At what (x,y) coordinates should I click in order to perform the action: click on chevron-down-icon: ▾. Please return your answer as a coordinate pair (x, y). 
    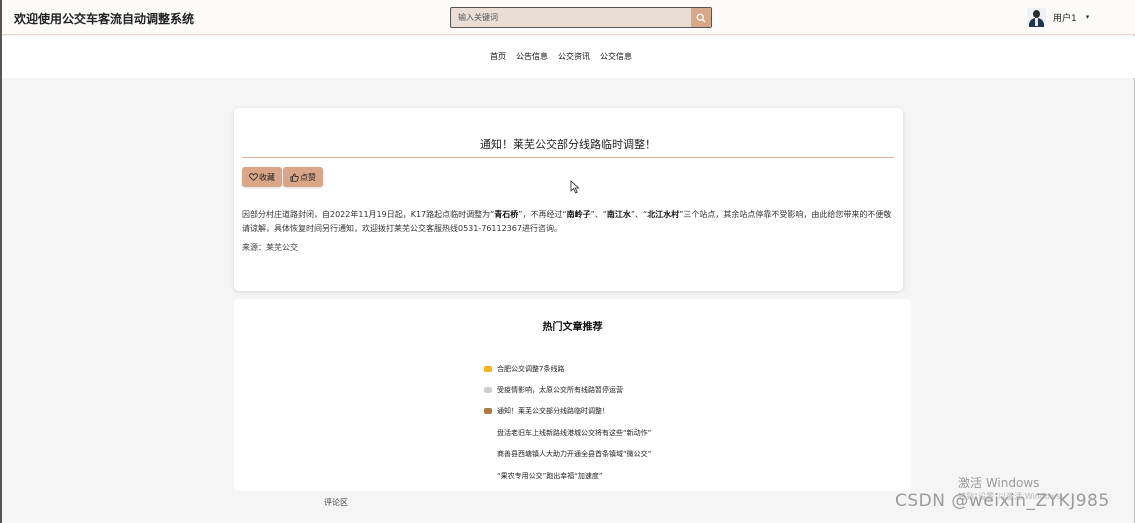
    Looking at the image, I should click on (1087, 17).